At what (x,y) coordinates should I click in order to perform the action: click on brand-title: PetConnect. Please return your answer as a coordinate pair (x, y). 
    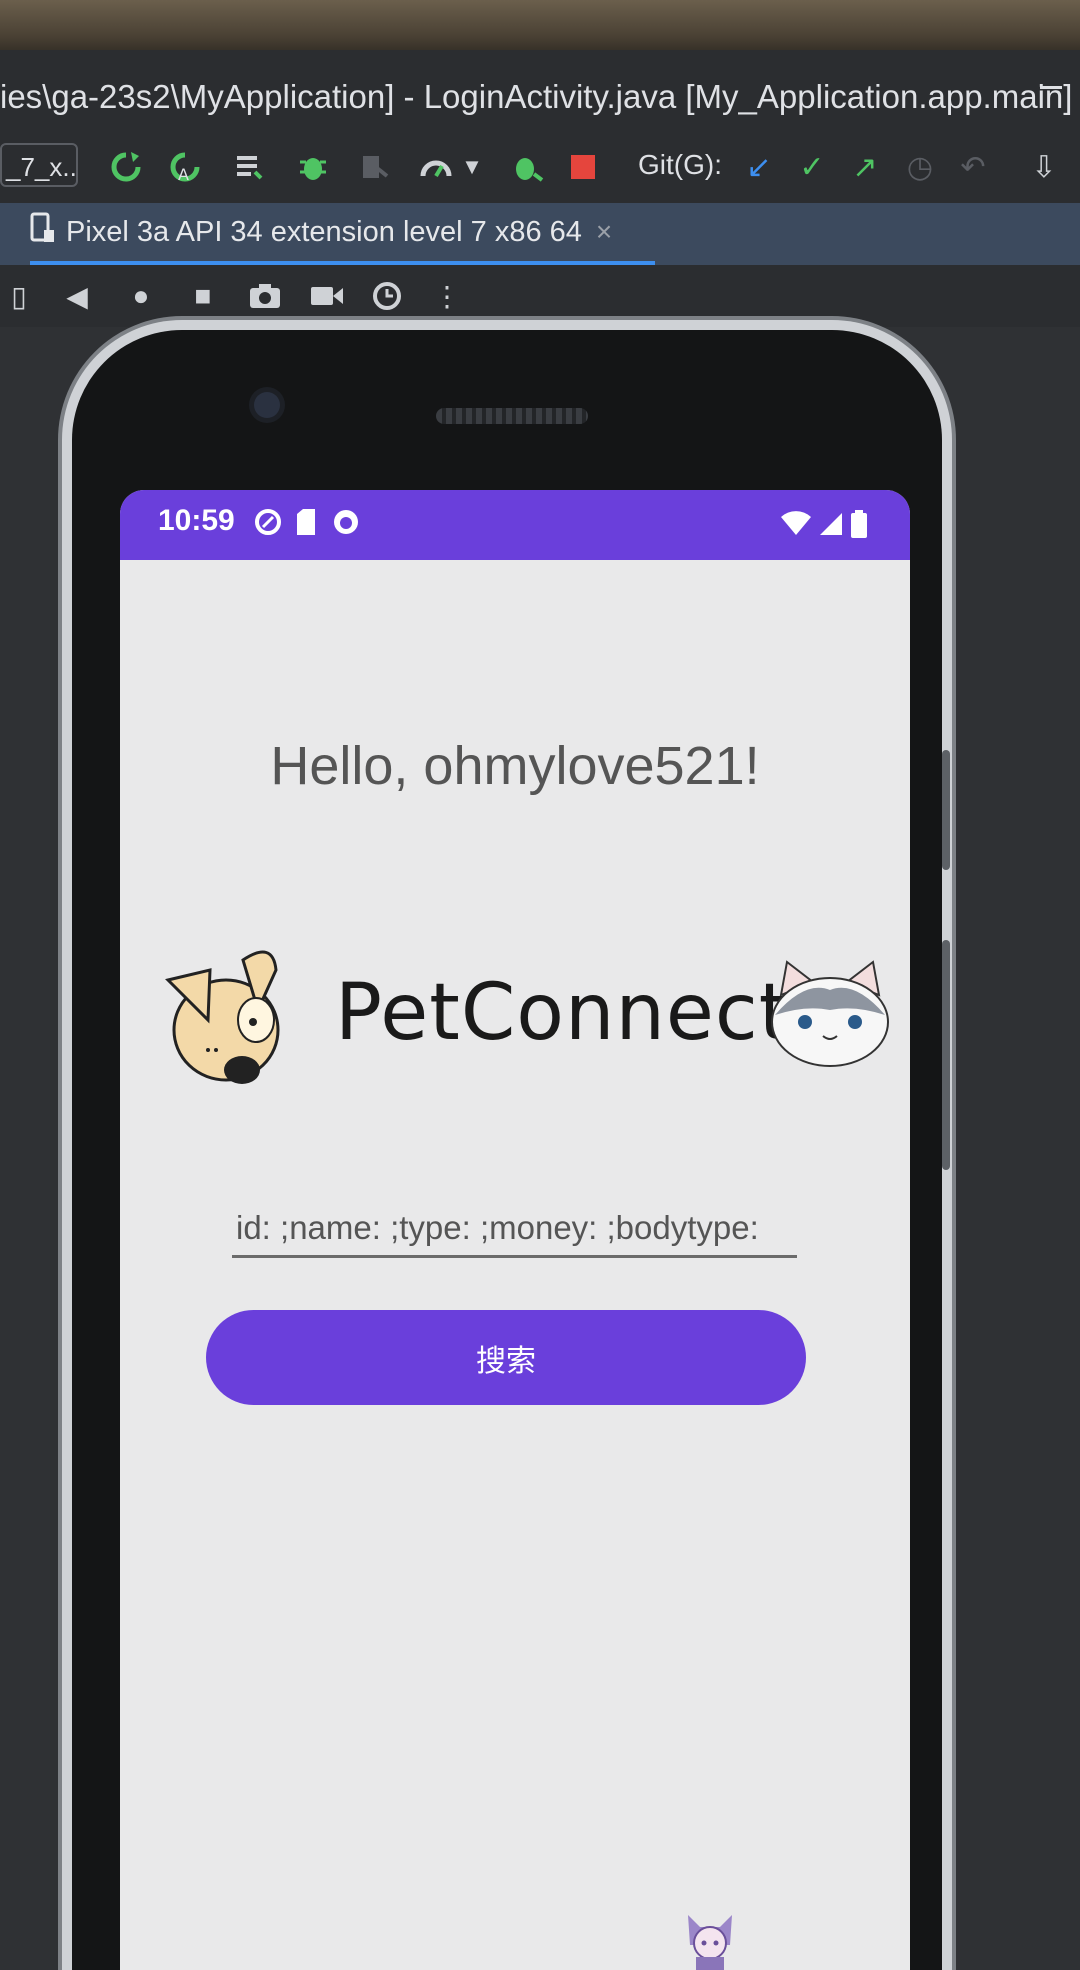
    Looking at the image, I should click on (563, 1013).